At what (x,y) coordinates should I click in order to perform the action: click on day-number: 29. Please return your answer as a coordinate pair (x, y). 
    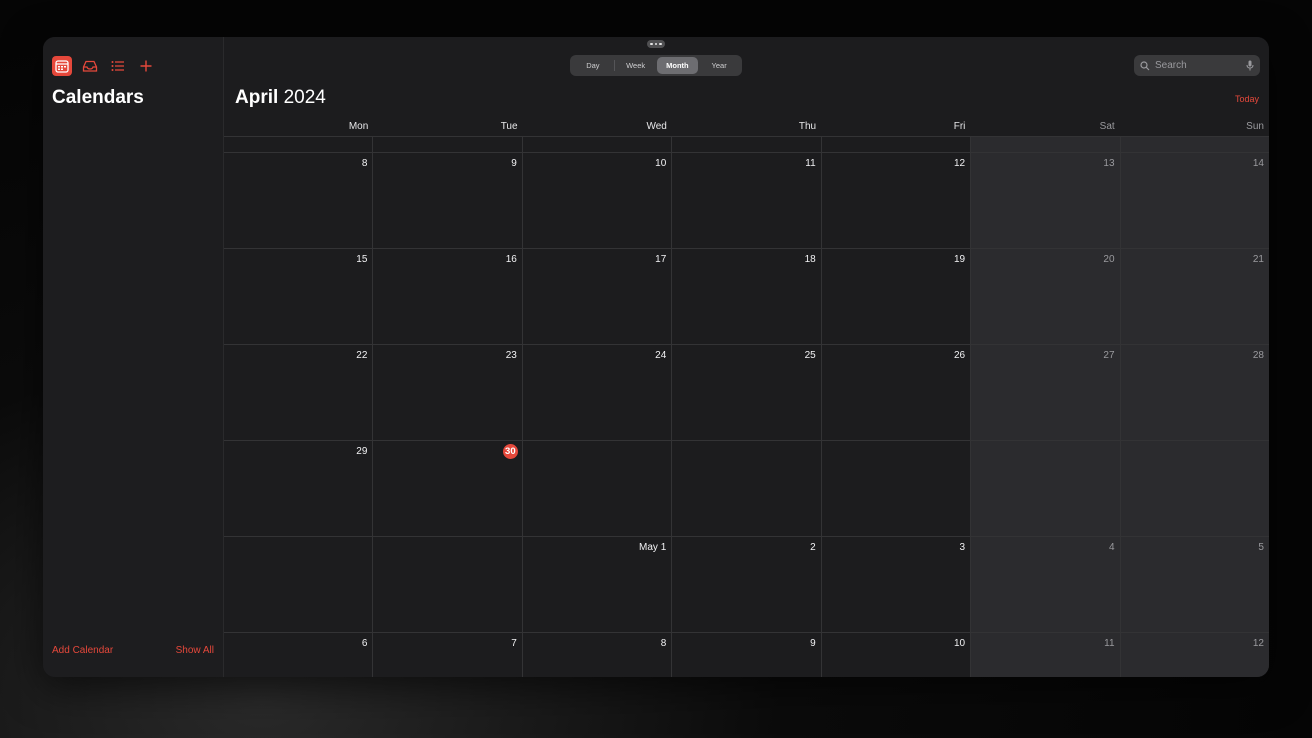
    Looking at the image, I should click on (362, 451).